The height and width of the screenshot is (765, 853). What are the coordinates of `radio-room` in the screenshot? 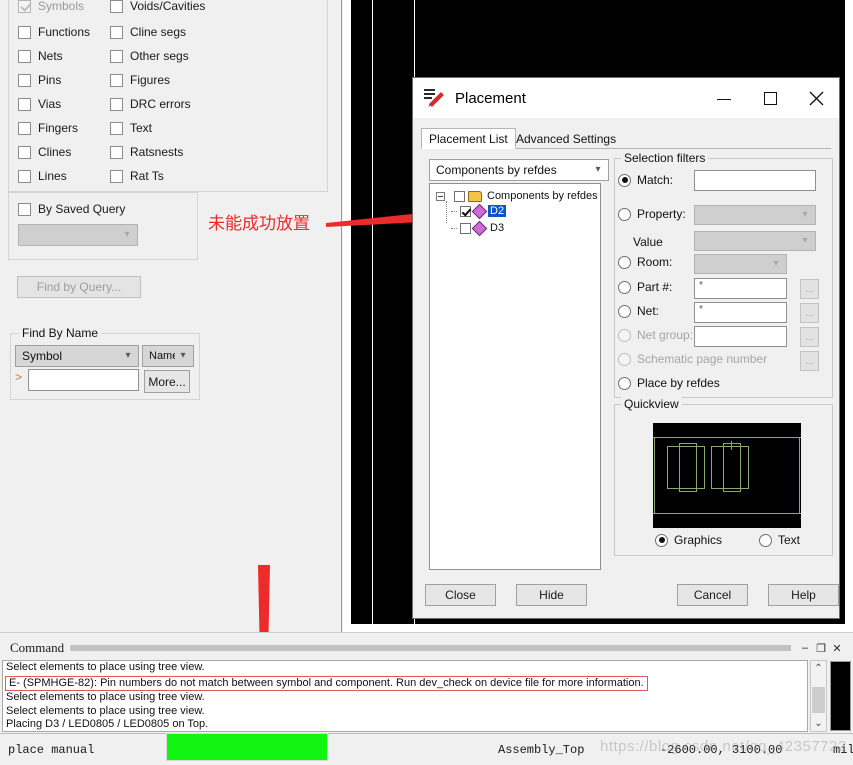 It's located at (624, 262).